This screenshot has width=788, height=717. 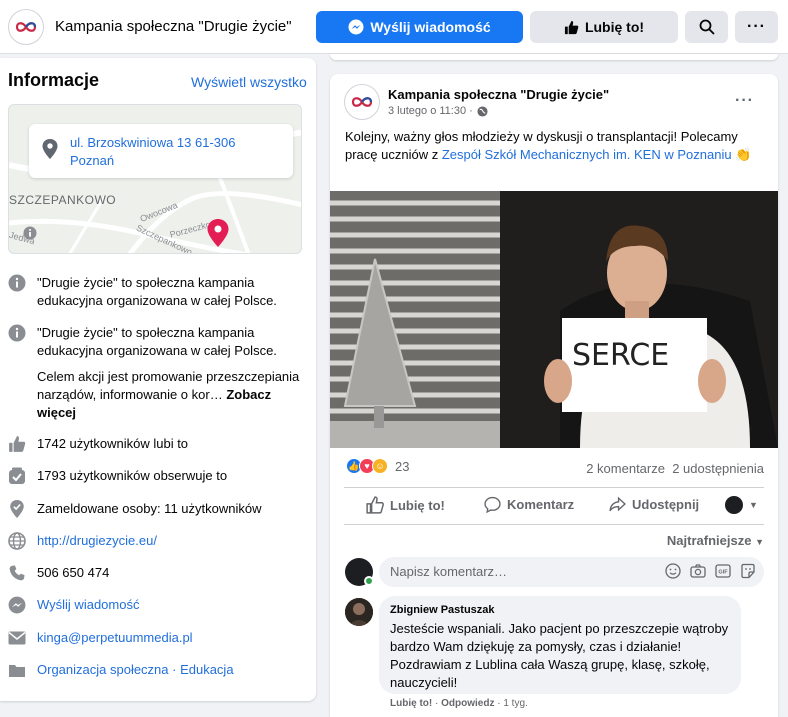 I want to click on reactions-summary: 👍 ♥ ☺ 23, so click(x=377, y=466).